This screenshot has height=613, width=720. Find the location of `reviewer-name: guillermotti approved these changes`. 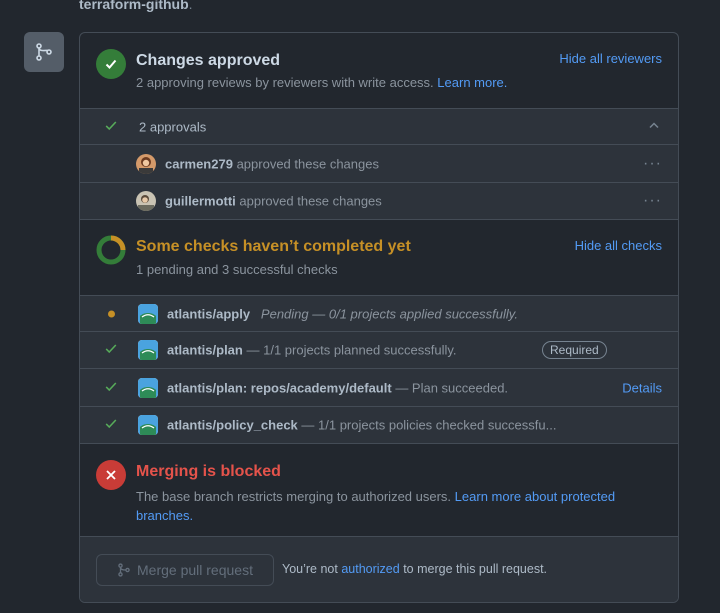

reviewer-name: guillermotti approved these changes is located at coordinates (273, 201).